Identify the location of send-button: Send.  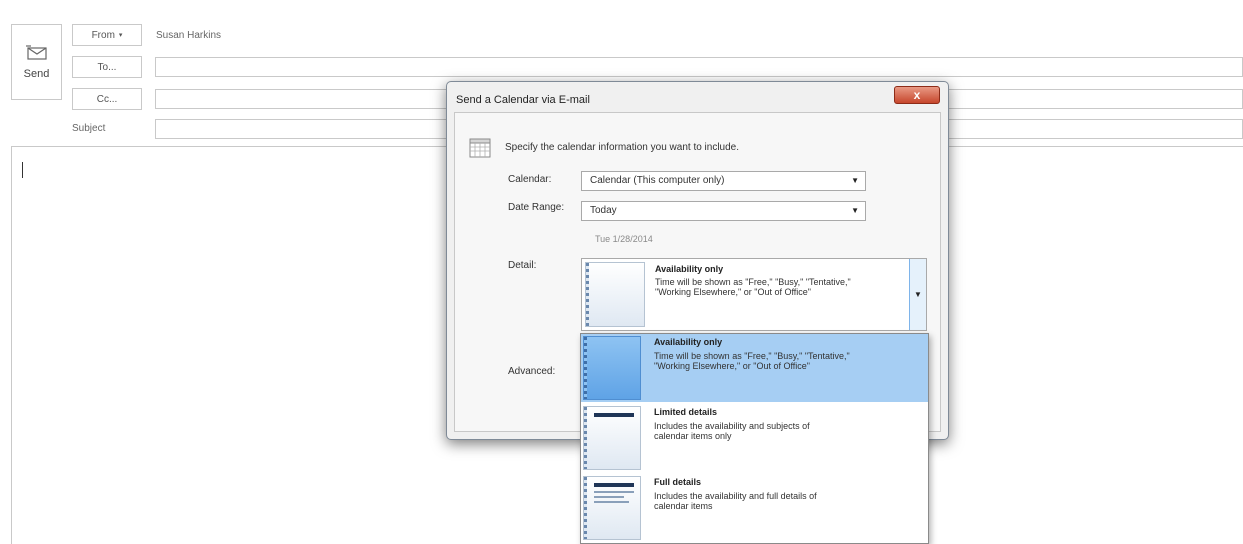
(36, 62).